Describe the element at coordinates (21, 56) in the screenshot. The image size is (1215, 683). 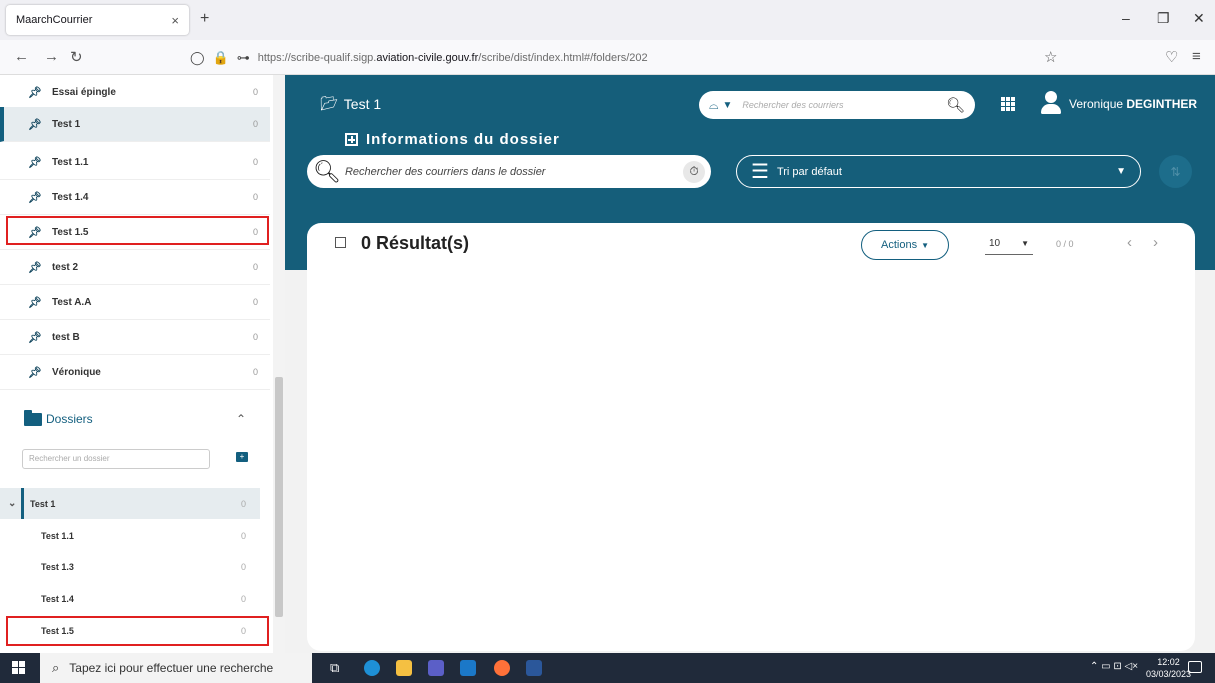
I see `back-icon: ←` at that location.